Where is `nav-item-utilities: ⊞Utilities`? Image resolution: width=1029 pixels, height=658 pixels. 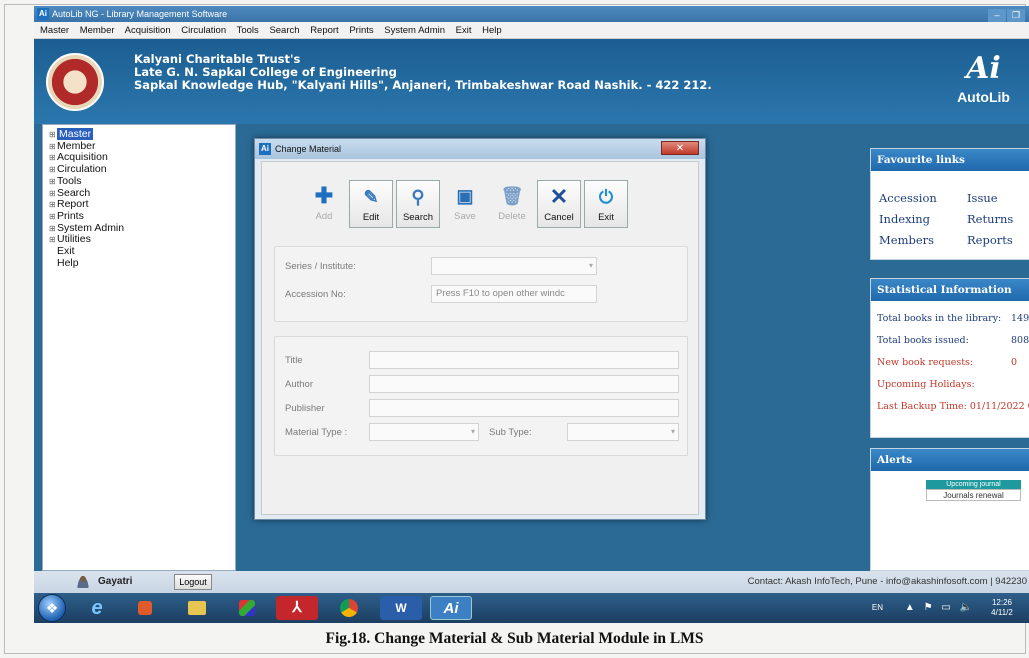 nav-item-utilities: ⊞Utilities is located at coordinates (139, 239).